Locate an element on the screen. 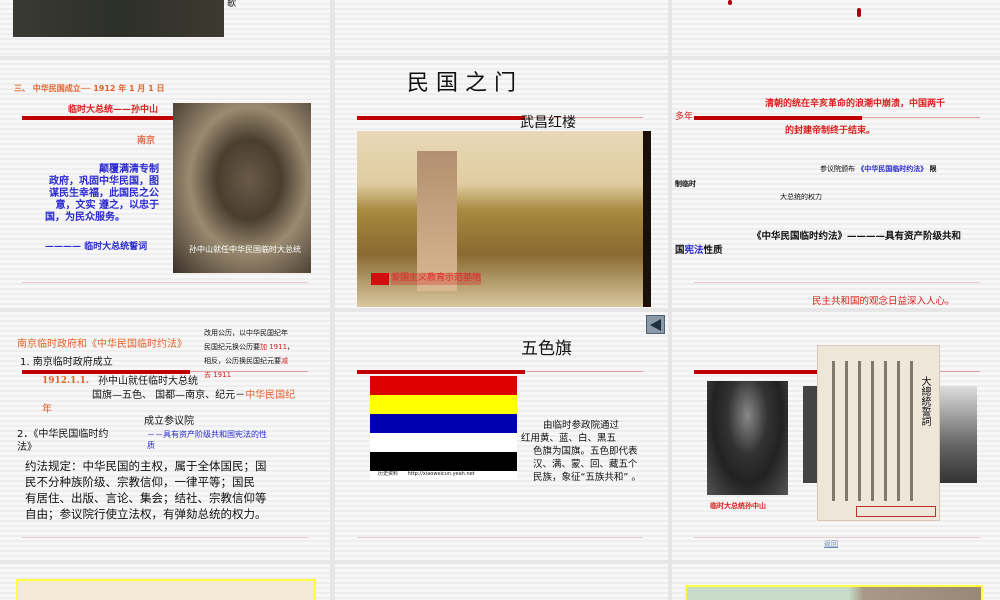 This screenshot has width=1000, height=600. slide-7-era-end: 年 is located at coordinates (47, 409).